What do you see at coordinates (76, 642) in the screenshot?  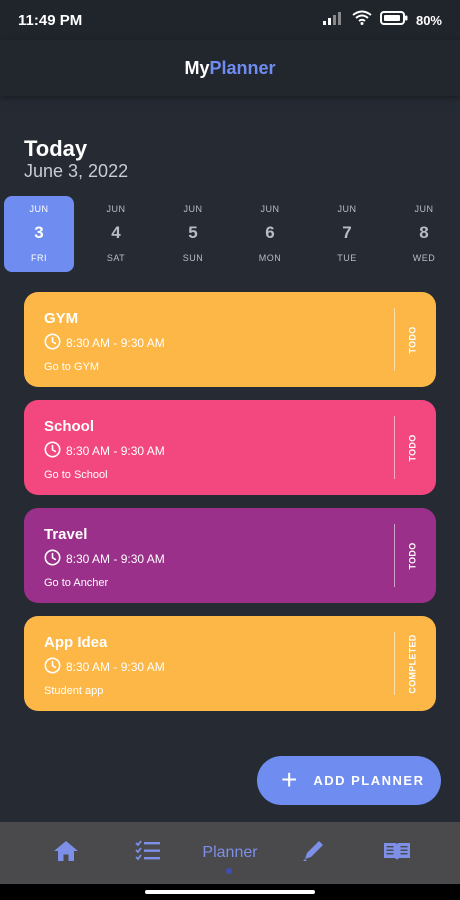 I see `task-title: App Idea` at bounding box center [76, 642].